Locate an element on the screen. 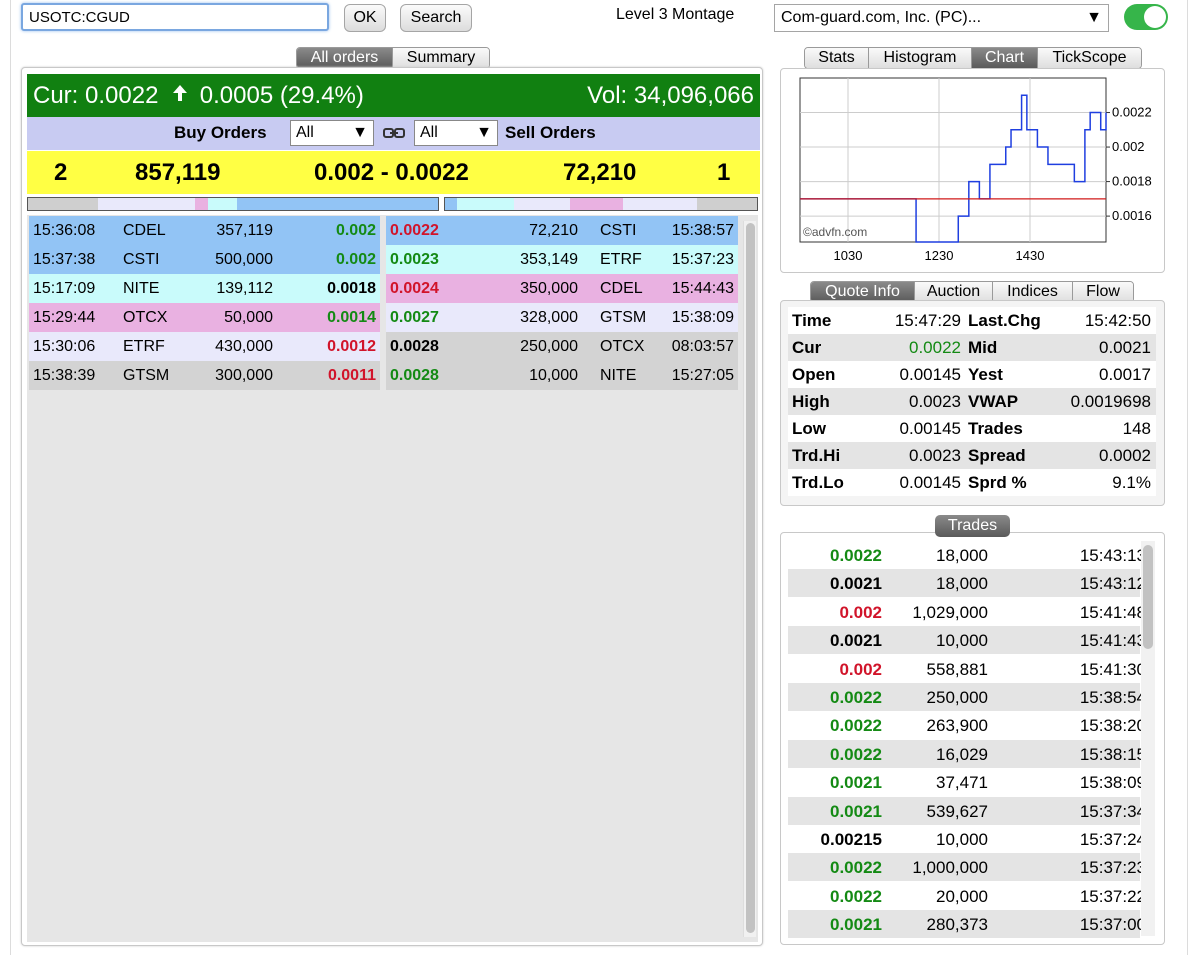  trade-price: 0.002 is located at coordinates (860, 612).